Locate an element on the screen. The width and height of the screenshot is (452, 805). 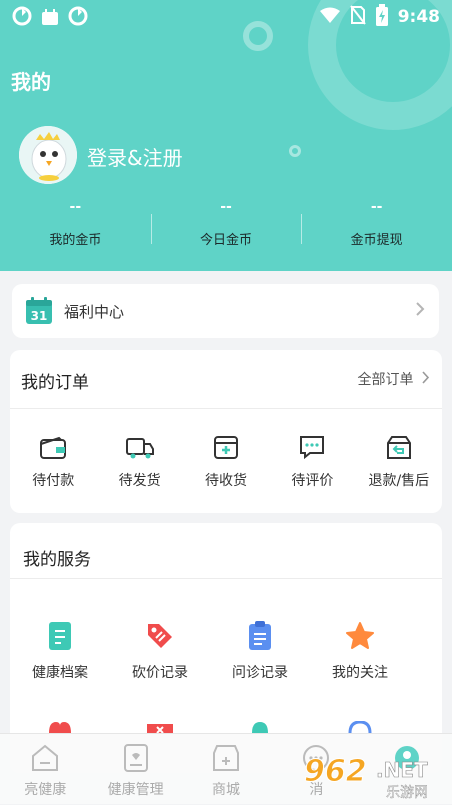
comment-icon is located at coordinates (312, 448).